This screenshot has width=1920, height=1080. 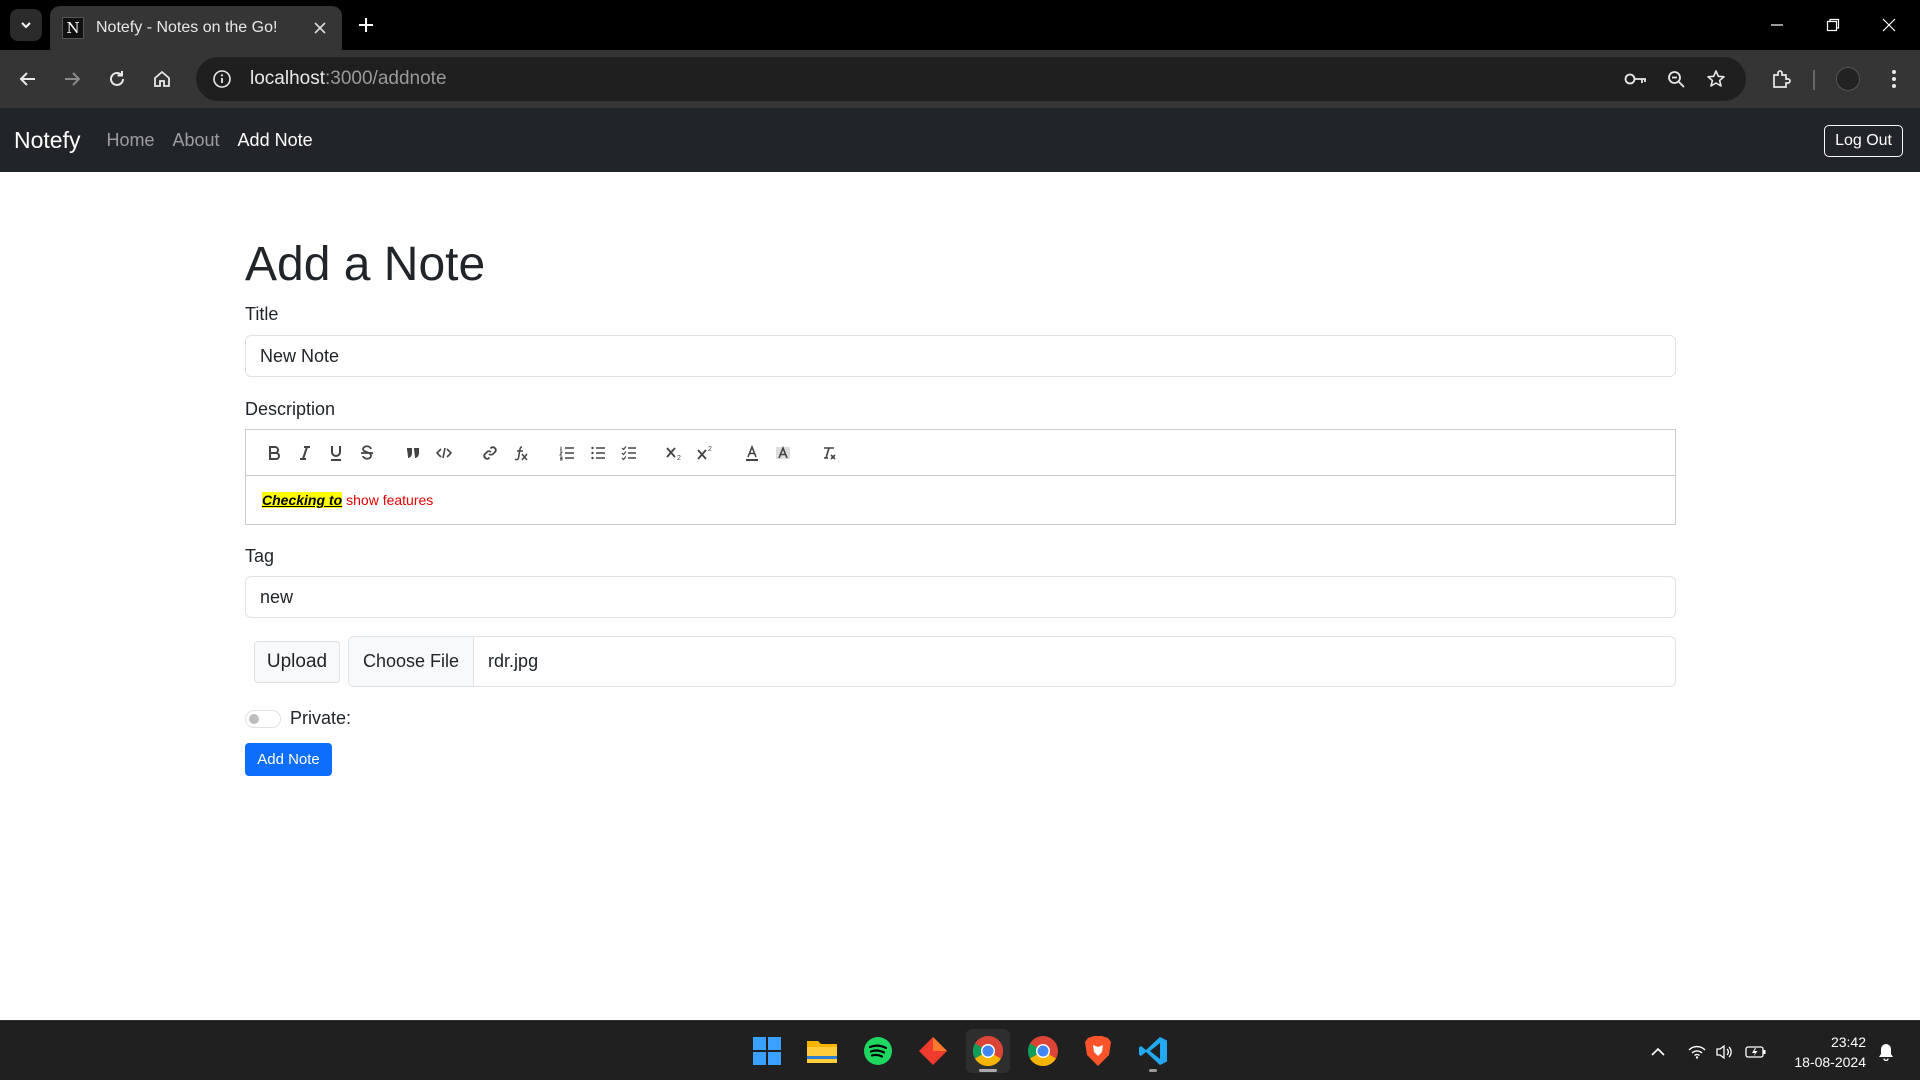 I want to click on code-icon, so click(x=443, y=452).